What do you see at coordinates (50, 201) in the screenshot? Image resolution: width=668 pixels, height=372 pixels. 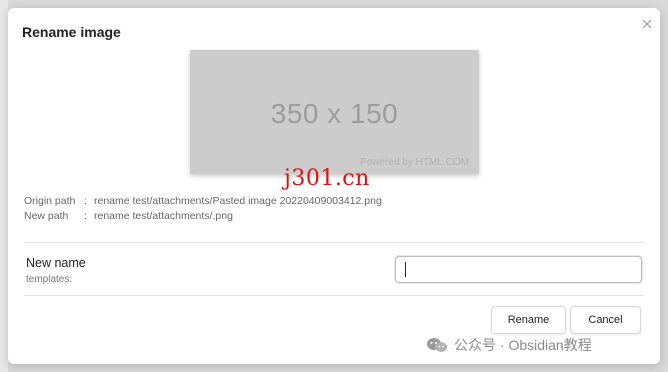 I see `origin-path-label: Origin path` at bounding box center [50, 201].